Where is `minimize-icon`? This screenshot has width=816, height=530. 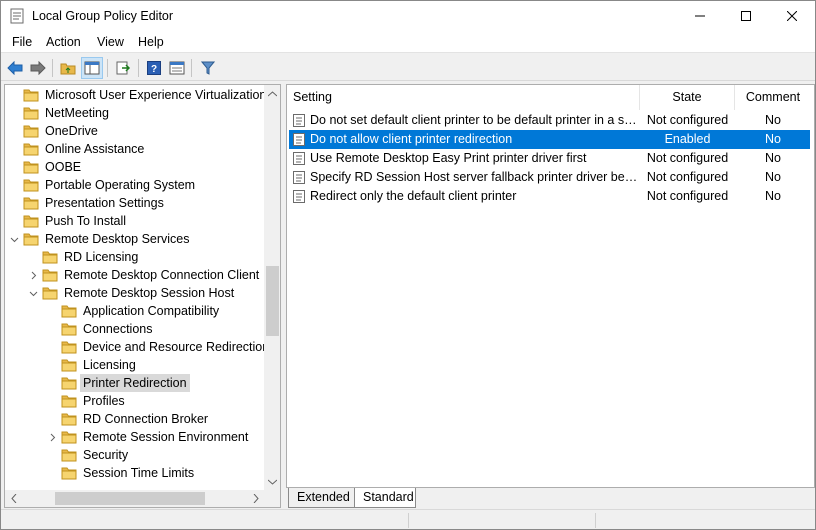 minimize-icon is located at coordinates (700, 16).